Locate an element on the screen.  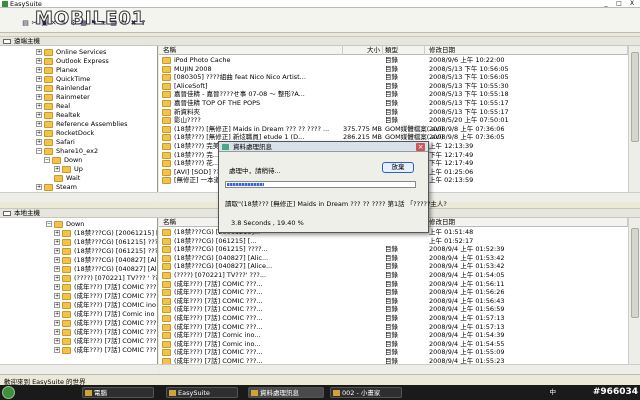
task-computer: 電腦 is located at coordinates (118, 392).